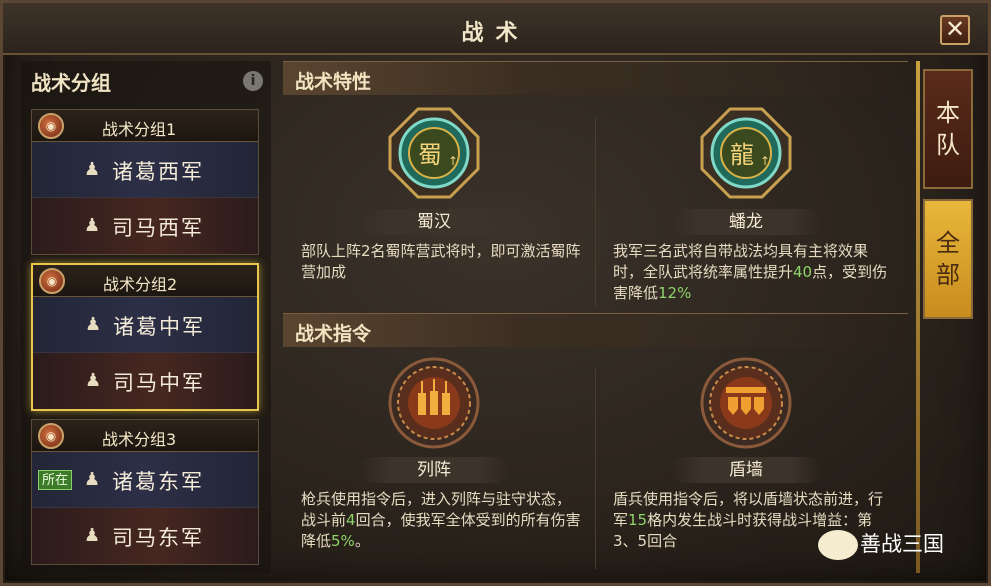 The image size is (991, 586). I want to click on army-item: 所在 ♟ 诸葛东军, so click(145, 480).